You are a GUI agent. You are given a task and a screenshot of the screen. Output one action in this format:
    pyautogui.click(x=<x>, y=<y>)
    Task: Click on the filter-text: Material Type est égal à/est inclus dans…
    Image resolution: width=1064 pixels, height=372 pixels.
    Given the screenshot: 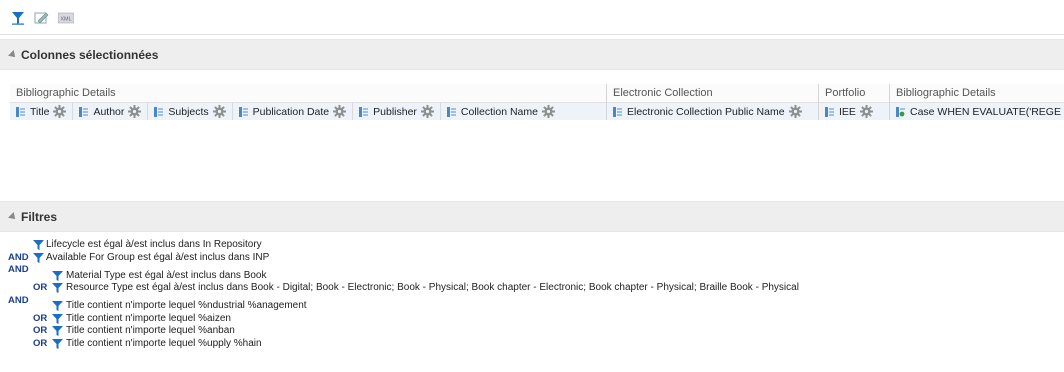 What is the action you would take?
    pyautogui.click(x=166, y=275)
    